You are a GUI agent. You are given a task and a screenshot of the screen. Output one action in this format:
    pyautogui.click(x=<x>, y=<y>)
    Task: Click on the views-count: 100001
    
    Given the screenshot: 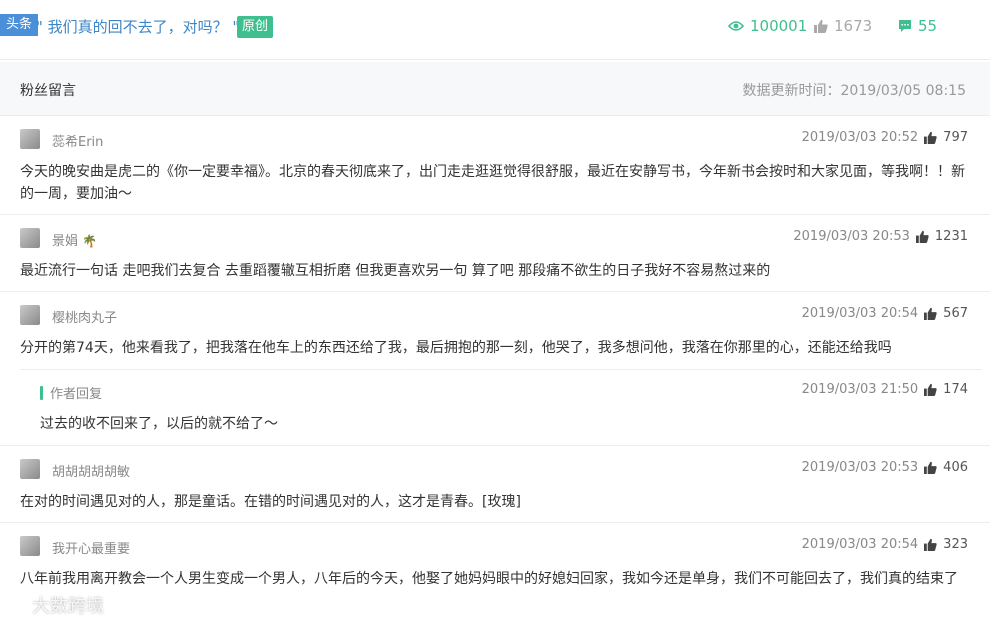 What is the action you would take?
    pyautogui.click(x=779, y=26)
    